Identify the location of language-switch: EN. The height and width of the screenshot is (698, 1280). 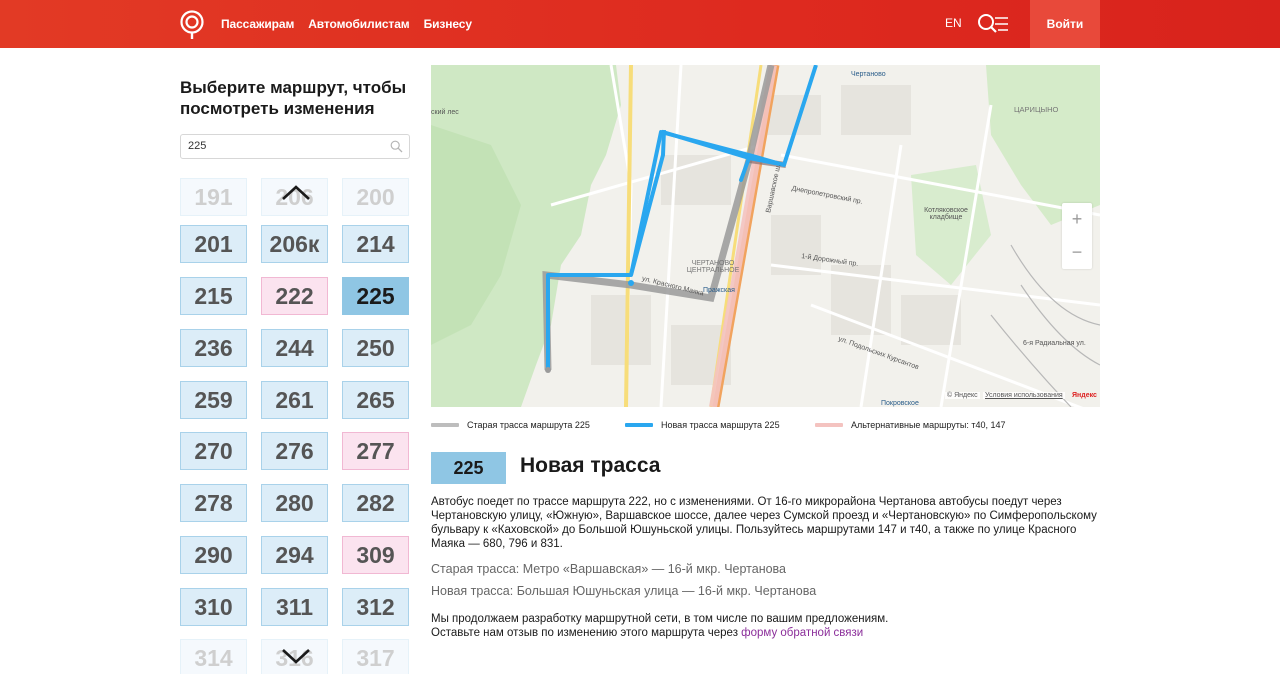
(953, 23).